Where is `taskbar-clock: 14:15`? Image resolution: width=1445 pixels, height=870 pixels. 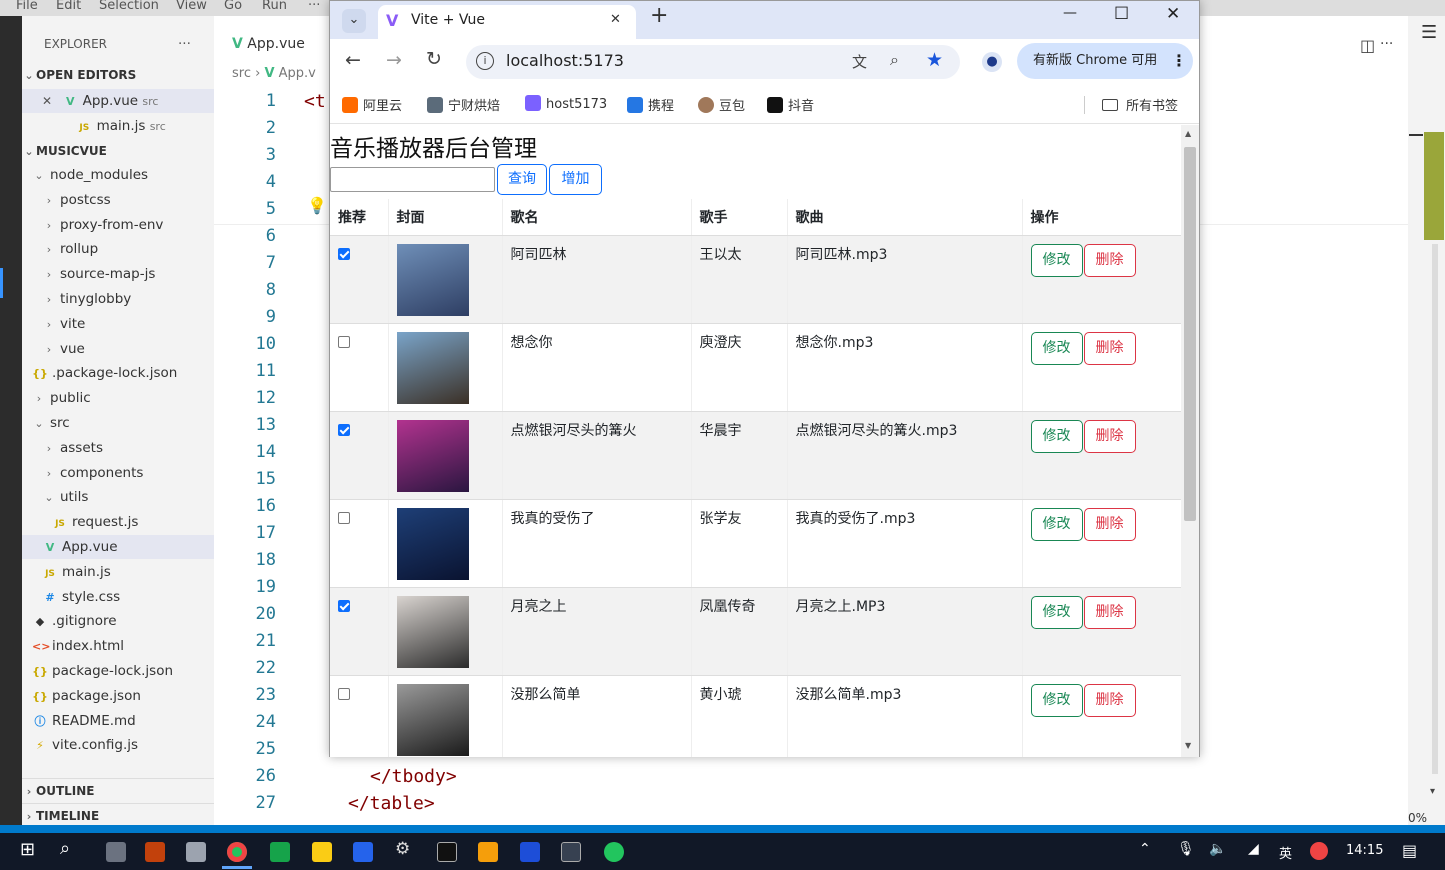
taskbar-clock: 14:15 is located at coordinates (1364, 850).